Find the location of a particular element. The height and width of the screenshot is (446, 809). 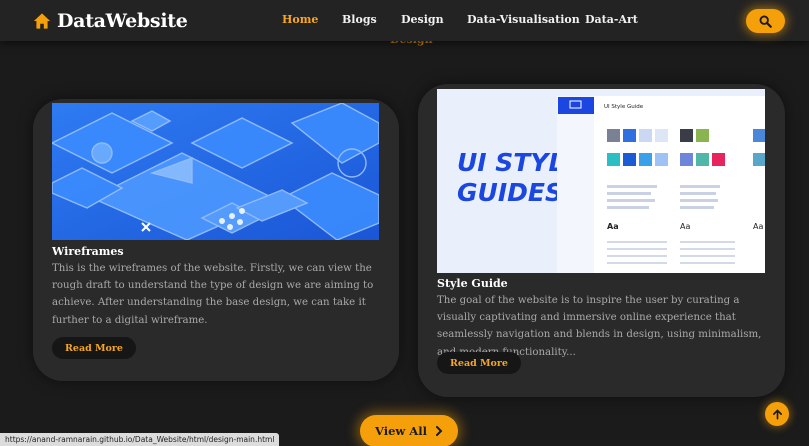

card-title: Wireframes is located at coordinates (88, 251).